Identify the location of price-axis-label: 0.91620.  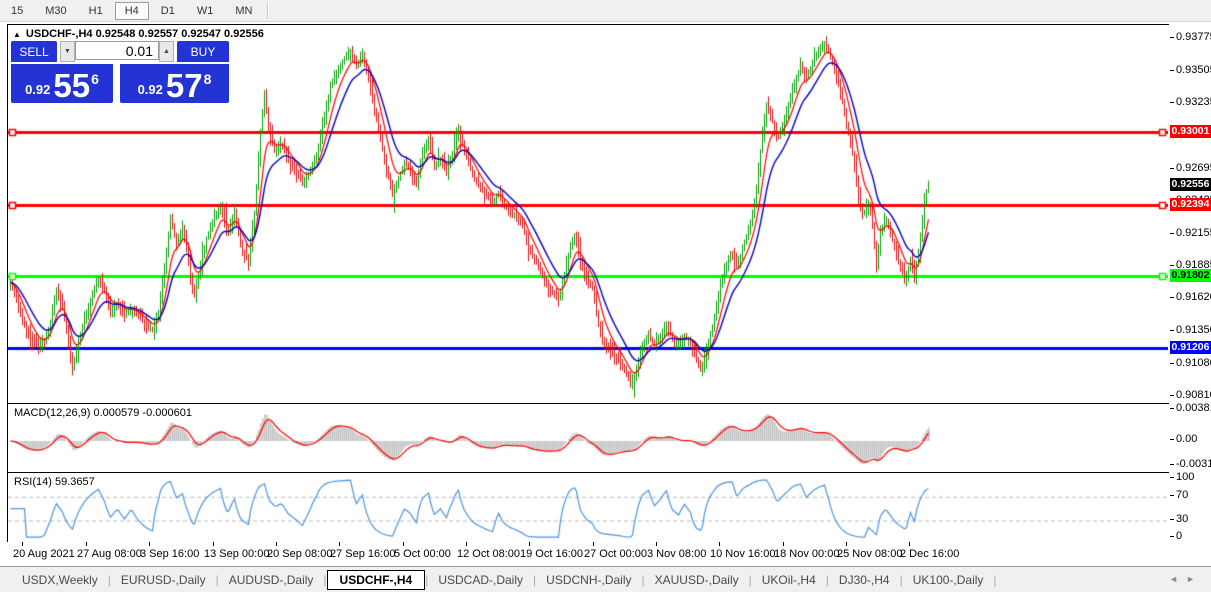
(1190, 297).